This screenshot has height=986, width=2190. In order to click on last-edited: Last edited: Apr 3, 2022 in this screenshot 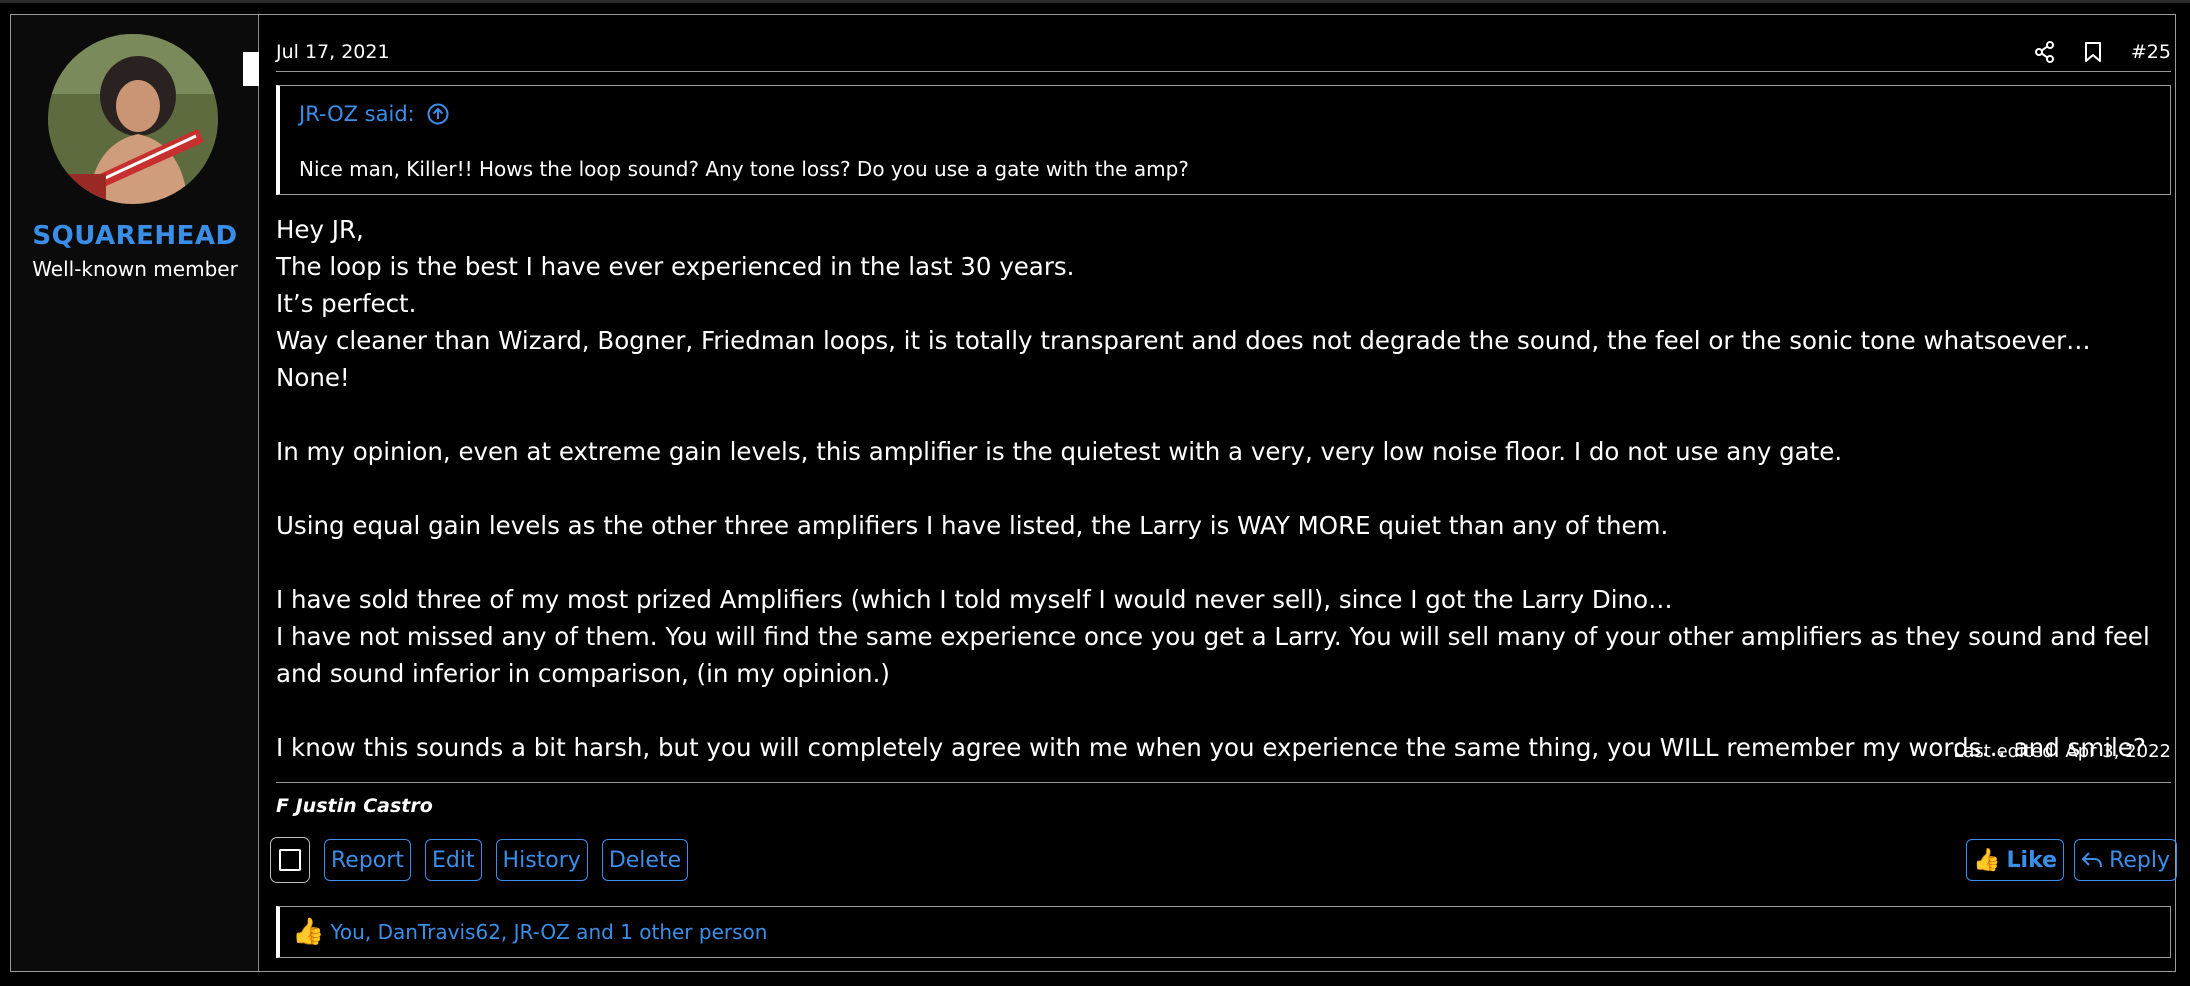, I will do `click(2062, 751)`.